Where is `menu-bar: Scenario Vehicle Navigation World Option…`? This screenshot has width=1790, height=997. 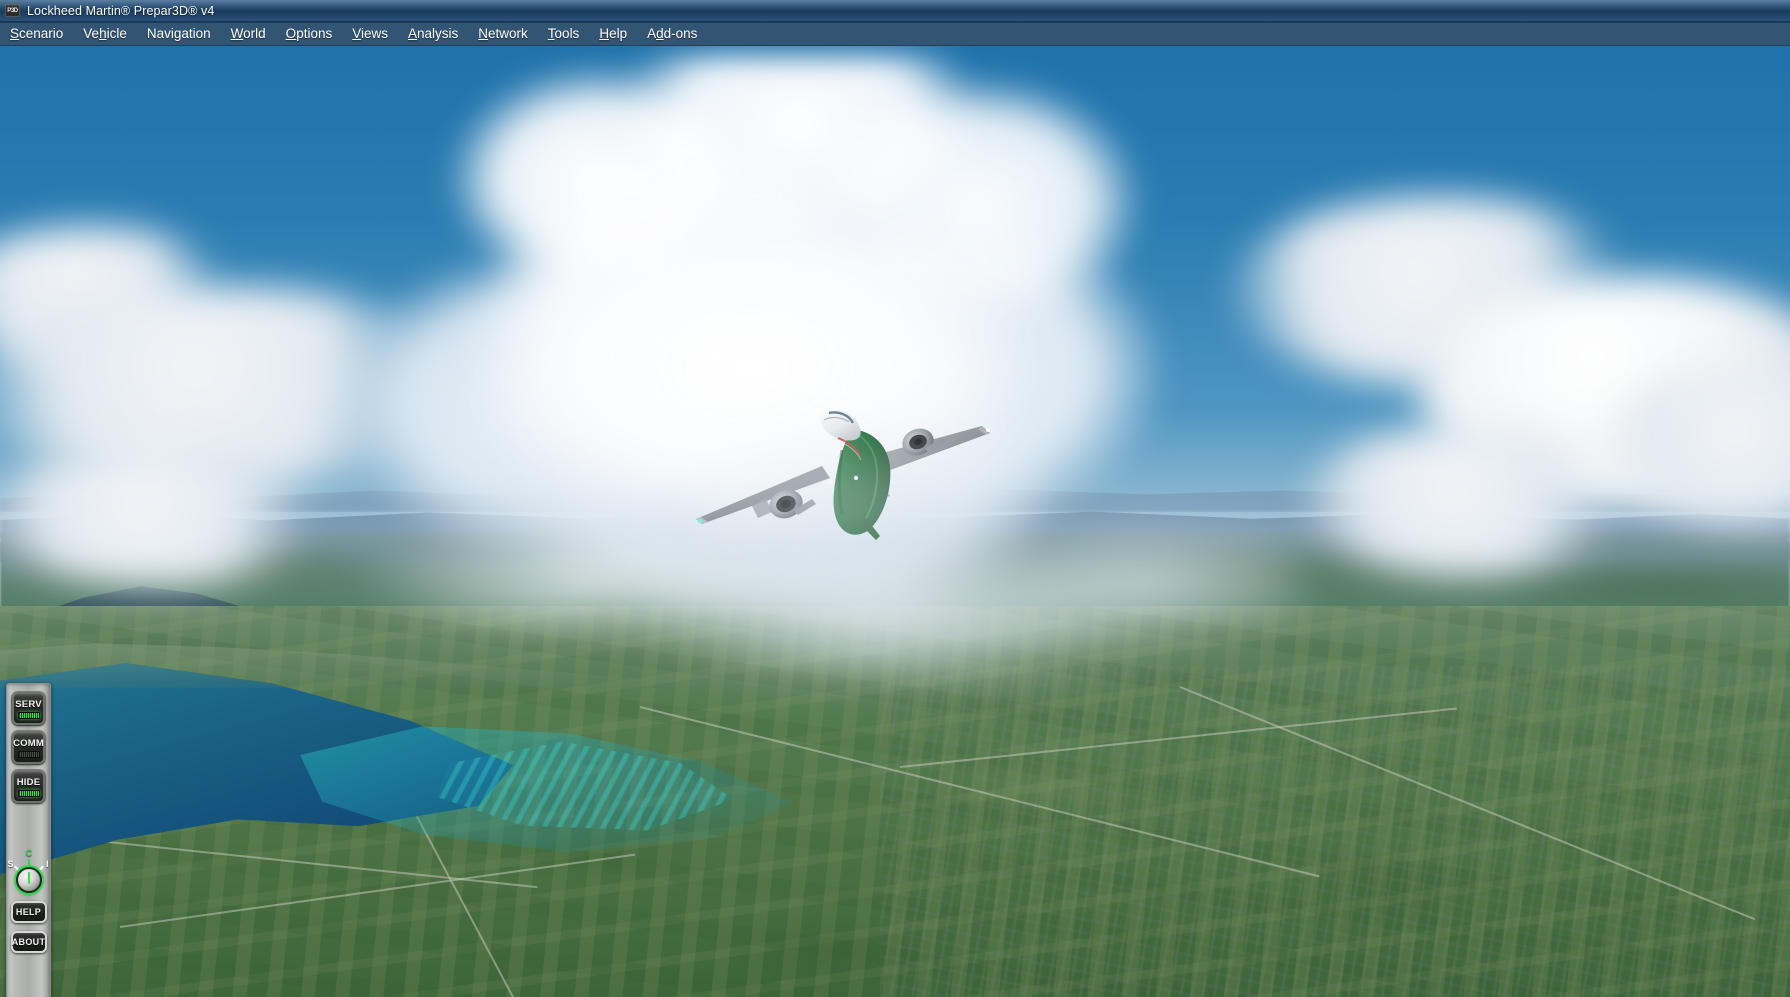
menu-bar: Scenario Vehicle Navigation World Option… is located at coordinates (895, 34).